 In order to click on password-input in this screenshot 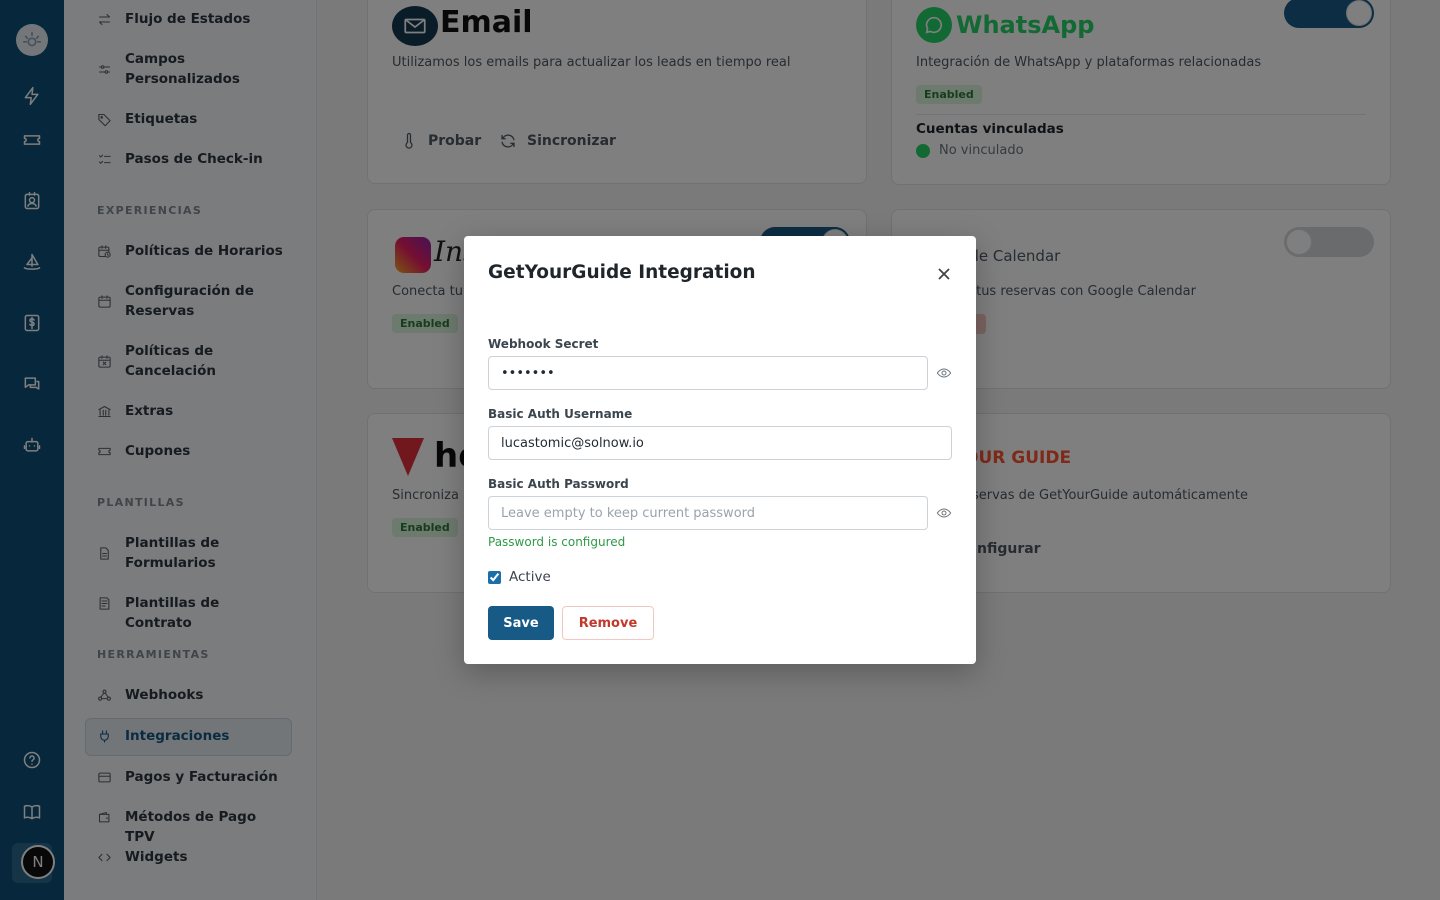, I will do `click(708, 513)`.